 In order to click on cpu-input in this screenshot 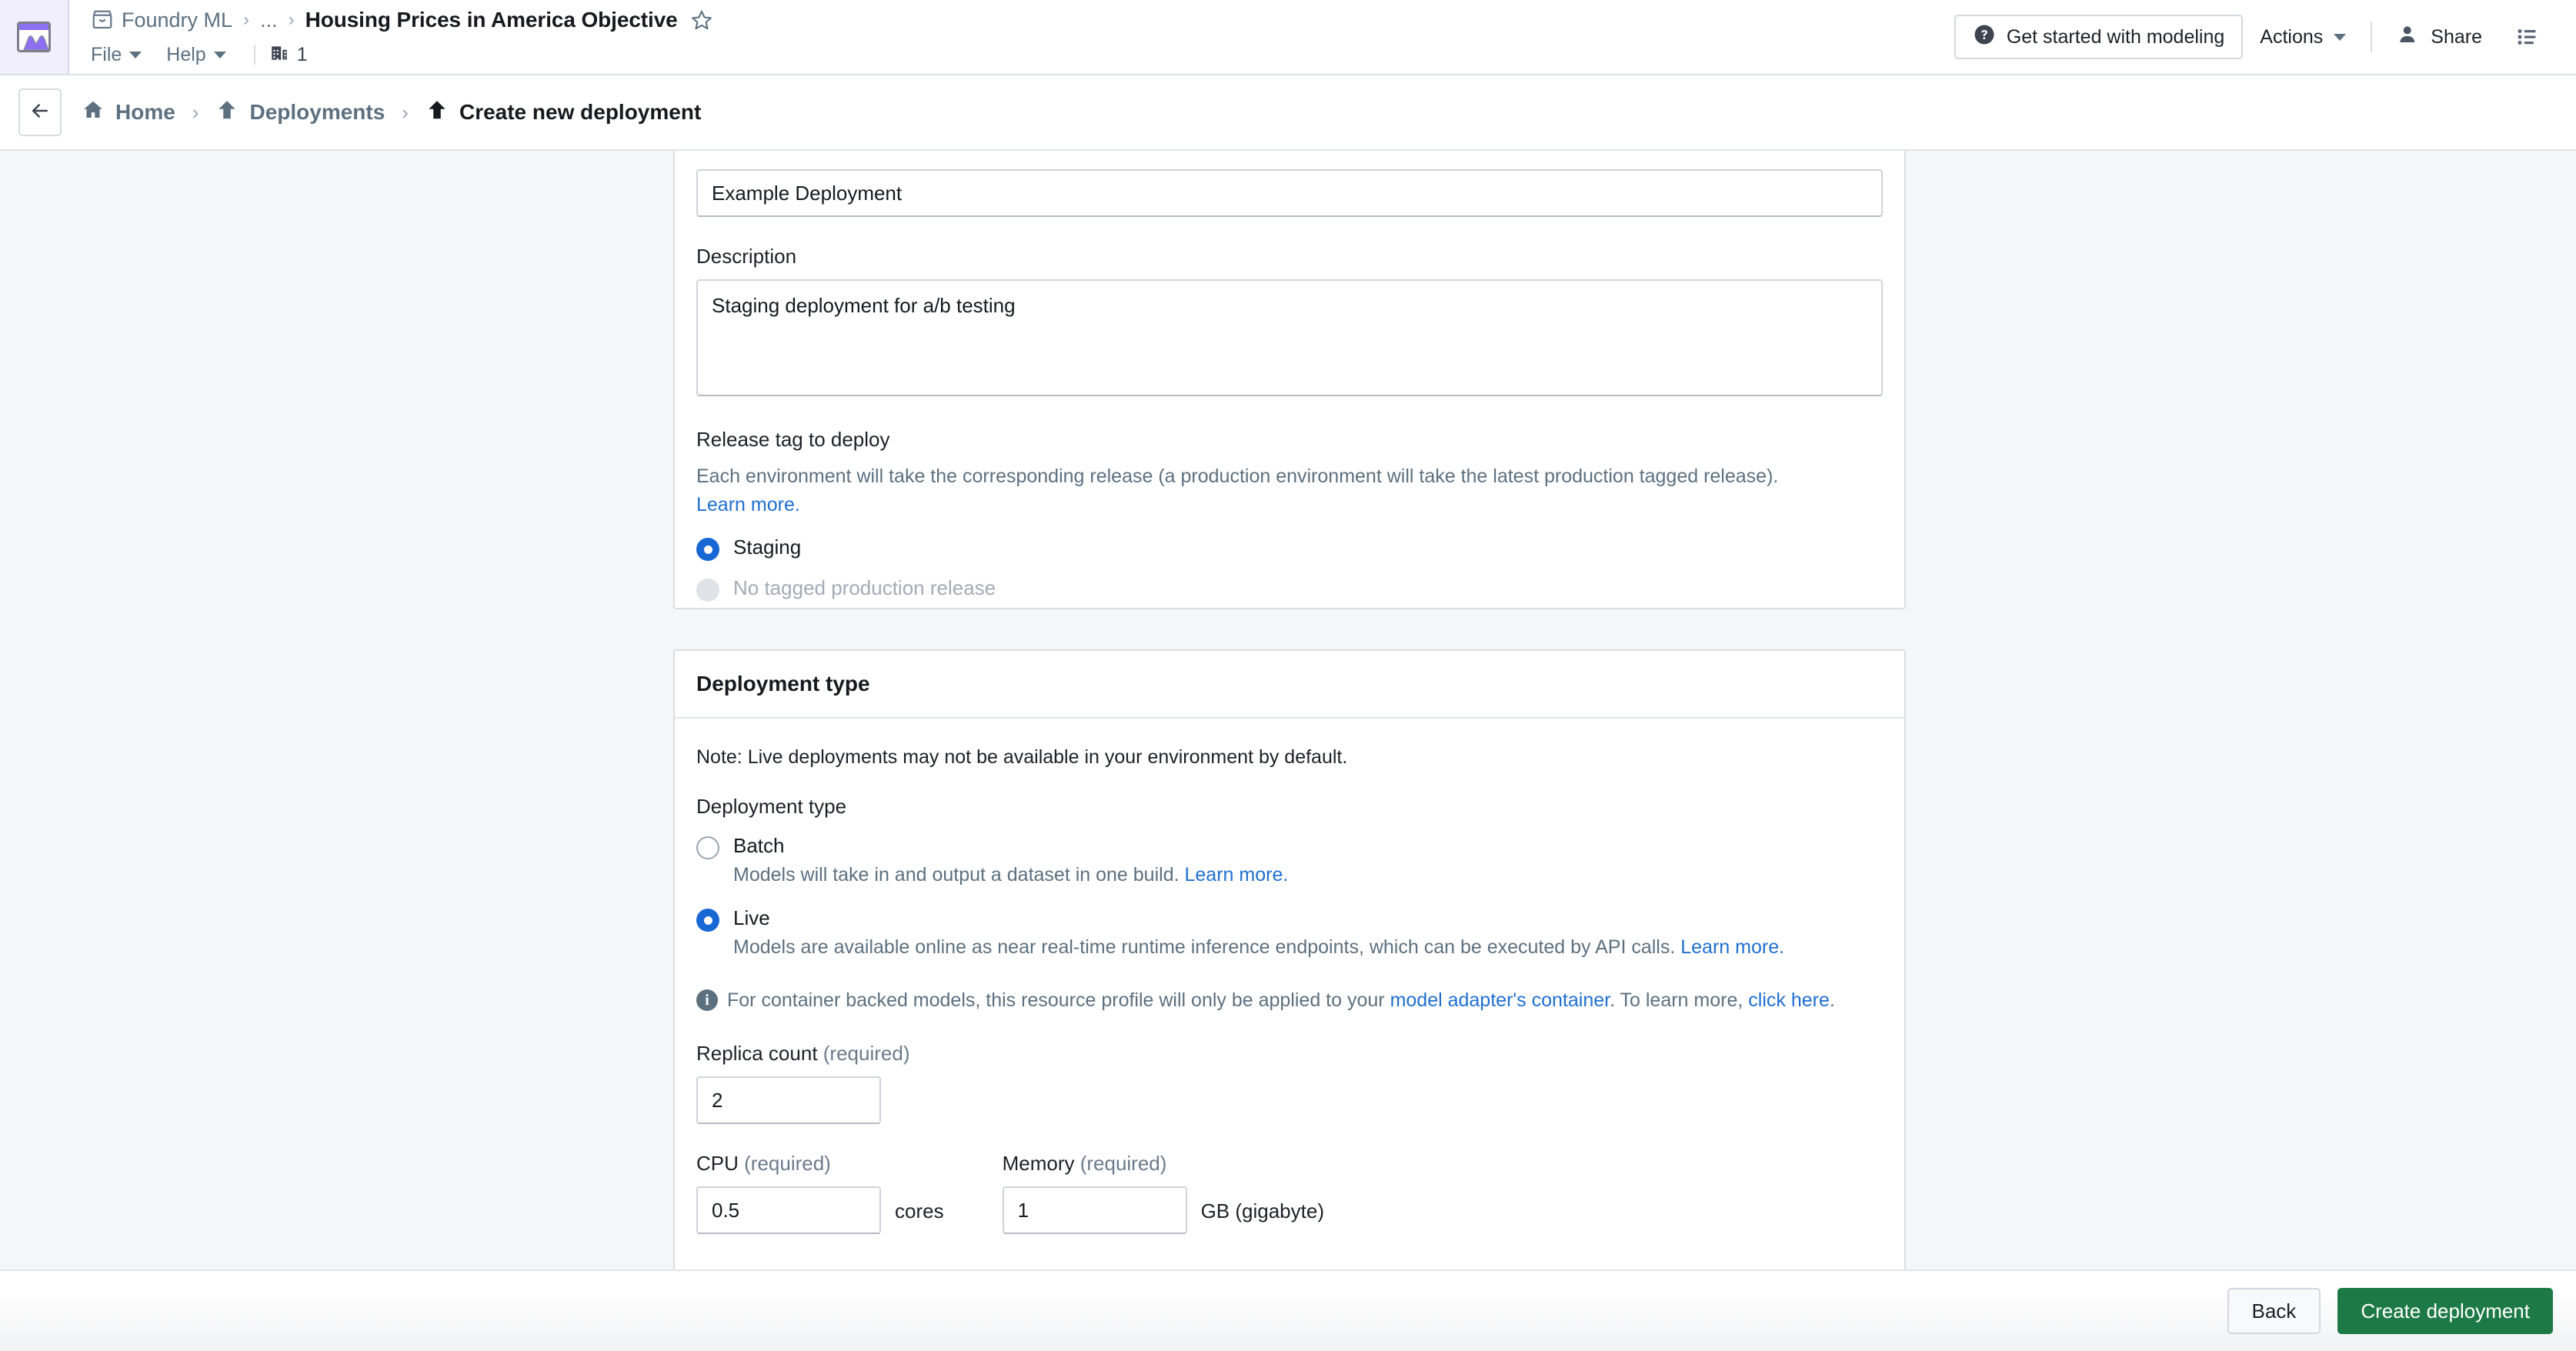, I will do `click(789, 1210)`.